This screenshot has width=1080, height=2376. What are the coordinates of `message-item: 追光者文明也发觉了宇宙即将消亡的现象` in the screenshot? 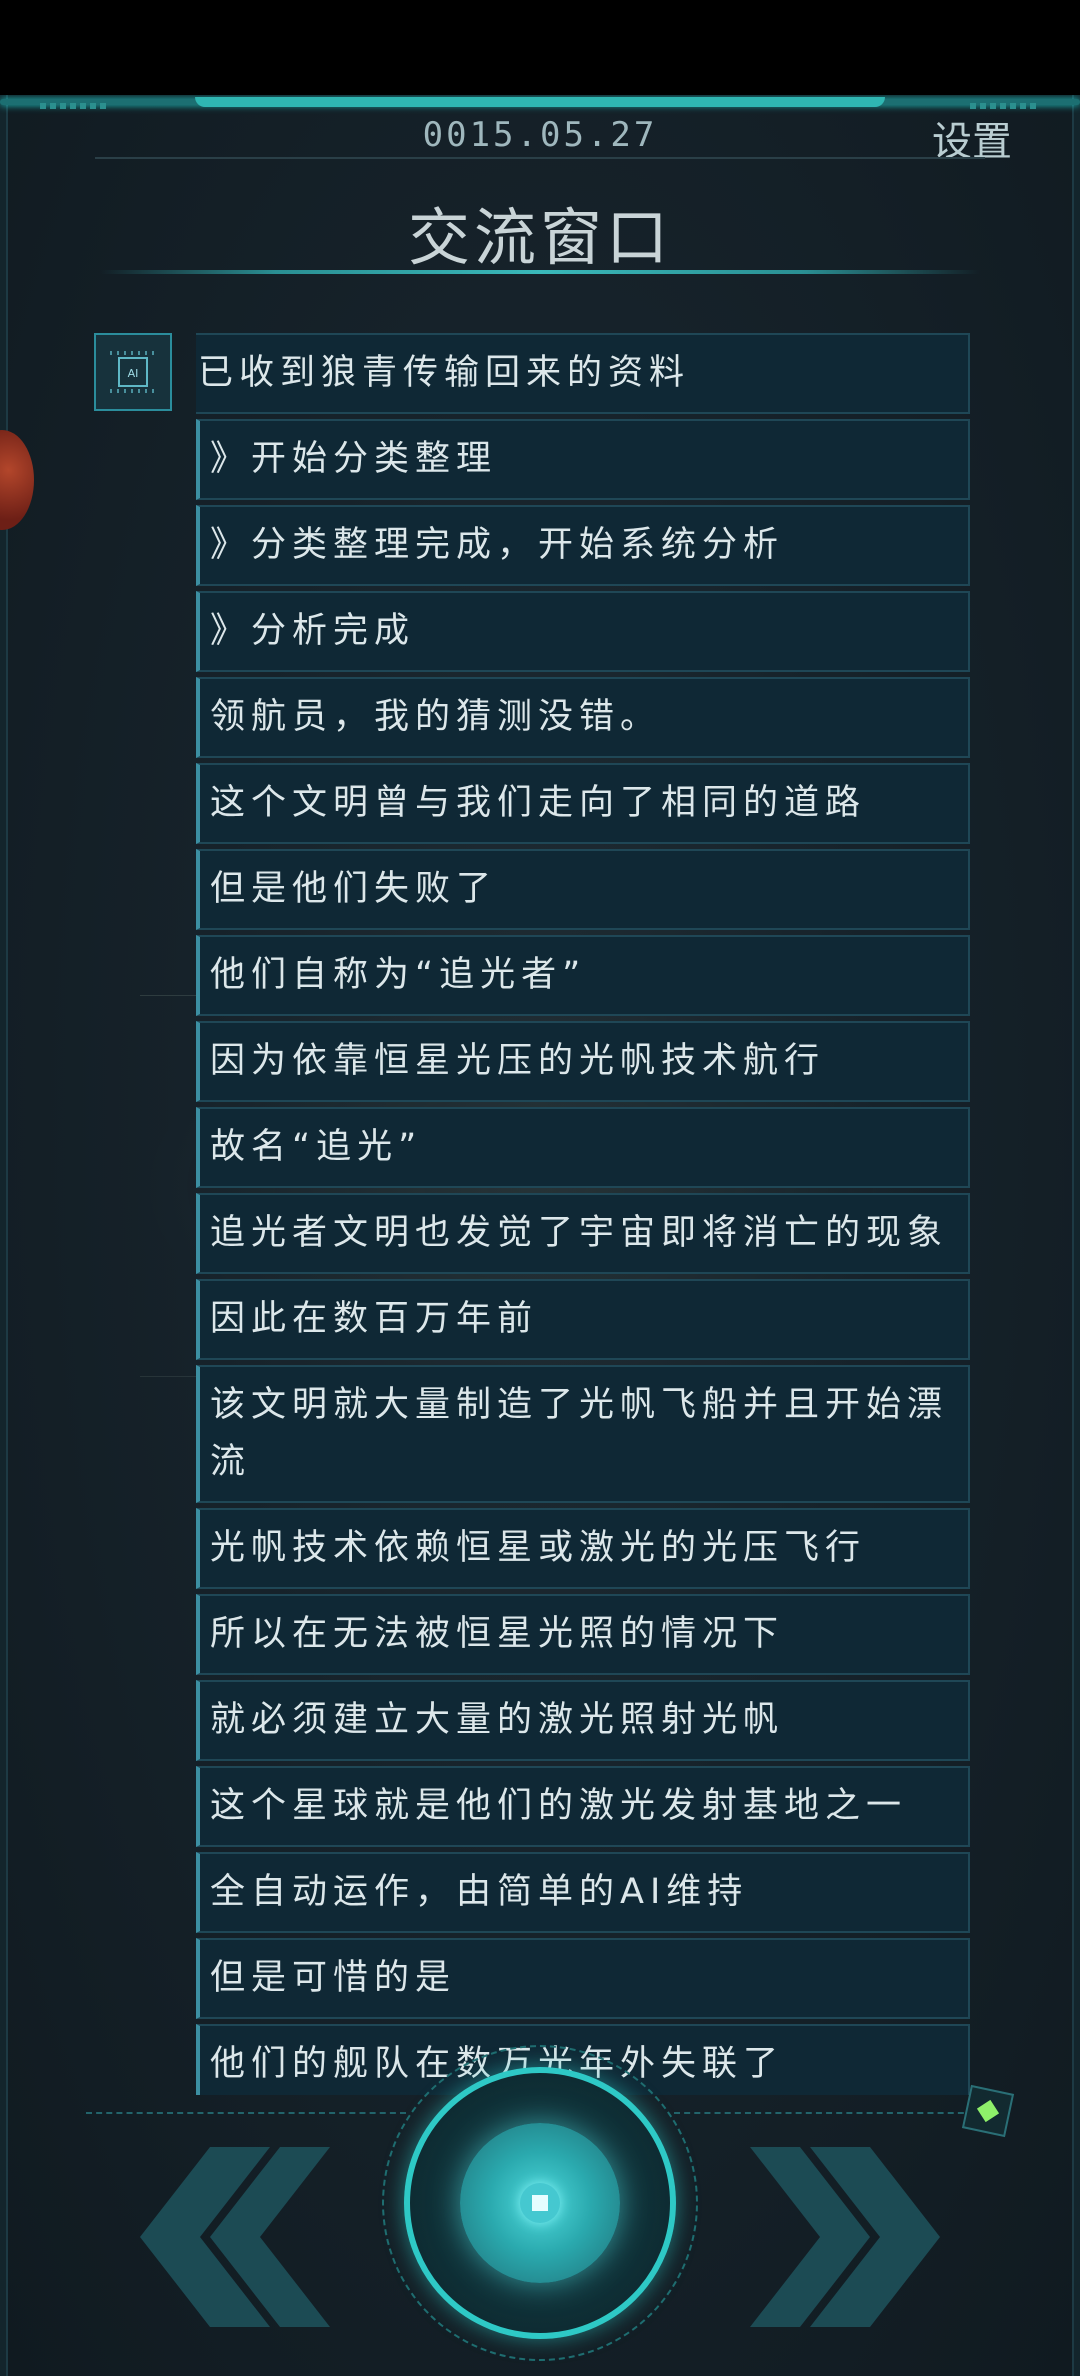 It's located at (583, 1233).